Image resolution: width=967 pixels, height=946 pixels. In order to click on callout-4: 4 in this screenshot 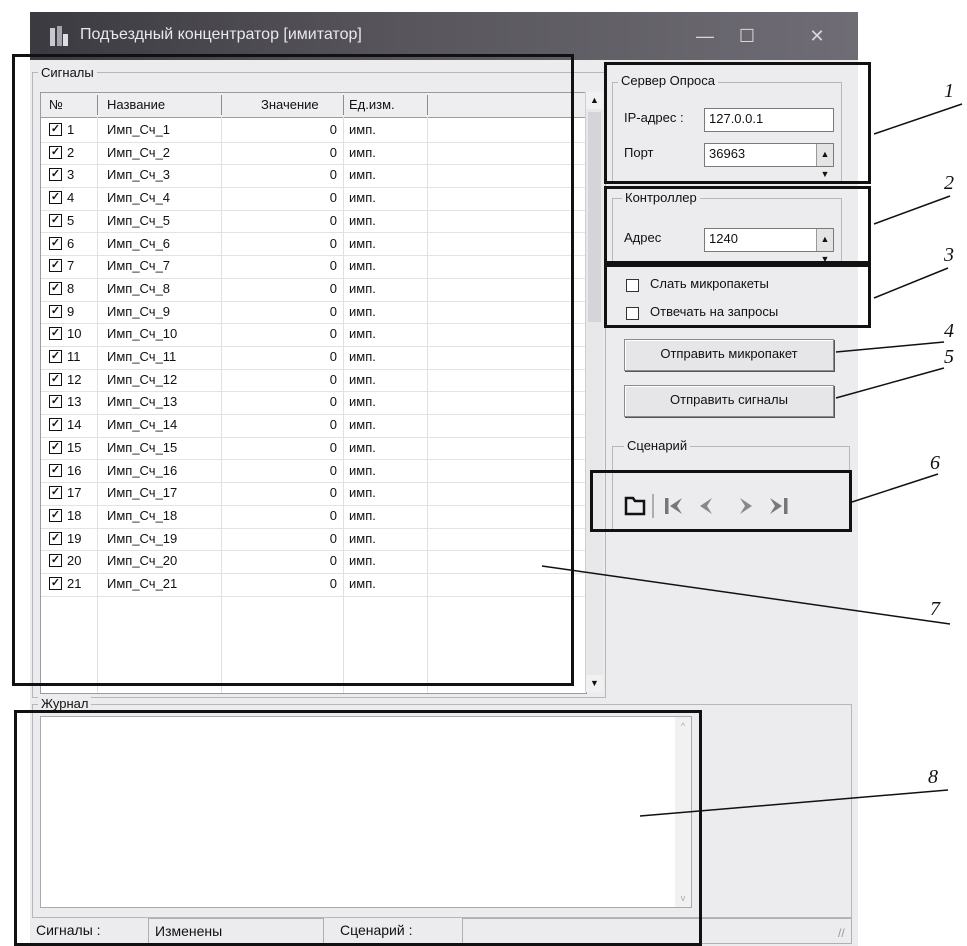, I will do `click(949, 331)`.